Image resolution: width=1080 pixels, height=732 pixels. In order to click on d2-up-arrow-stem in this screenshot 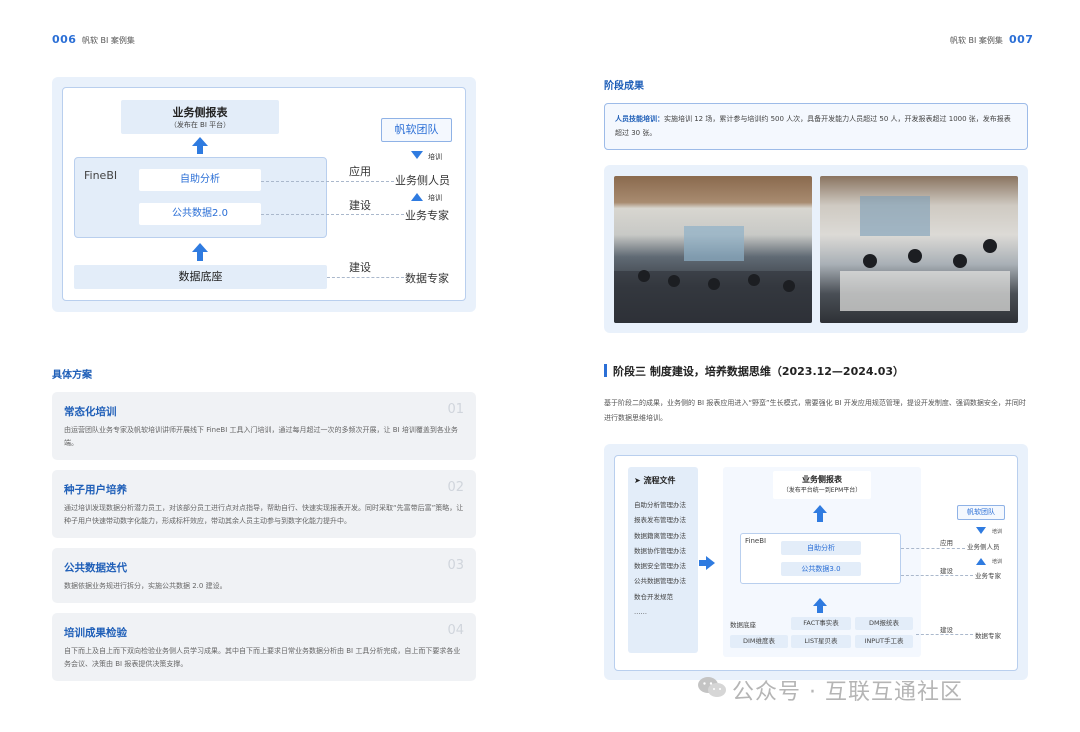, I will do `click(820, 517)`.